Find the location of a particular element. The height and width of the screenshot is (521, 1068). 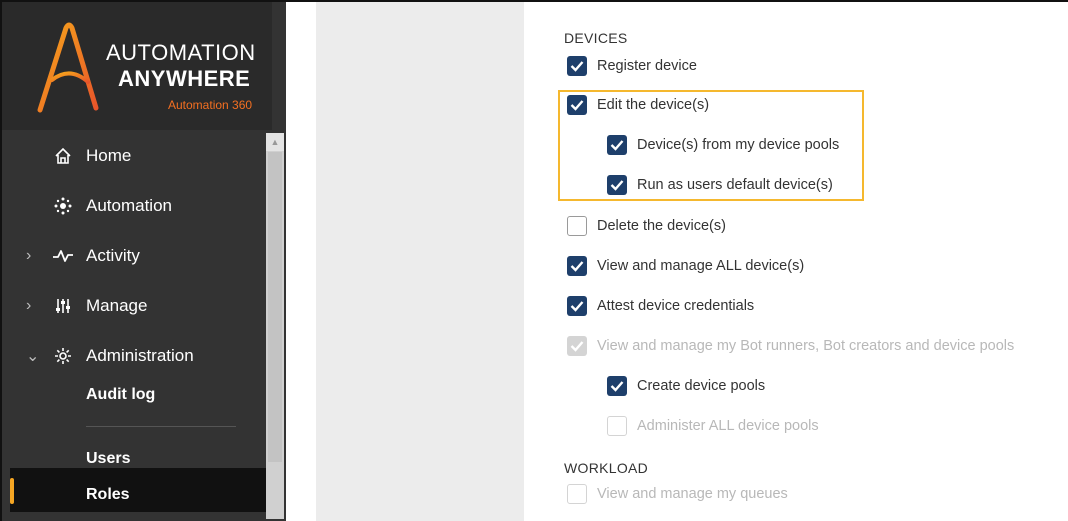

brand-name-line2: ANYWHERE is located at coordinates (184, 78).